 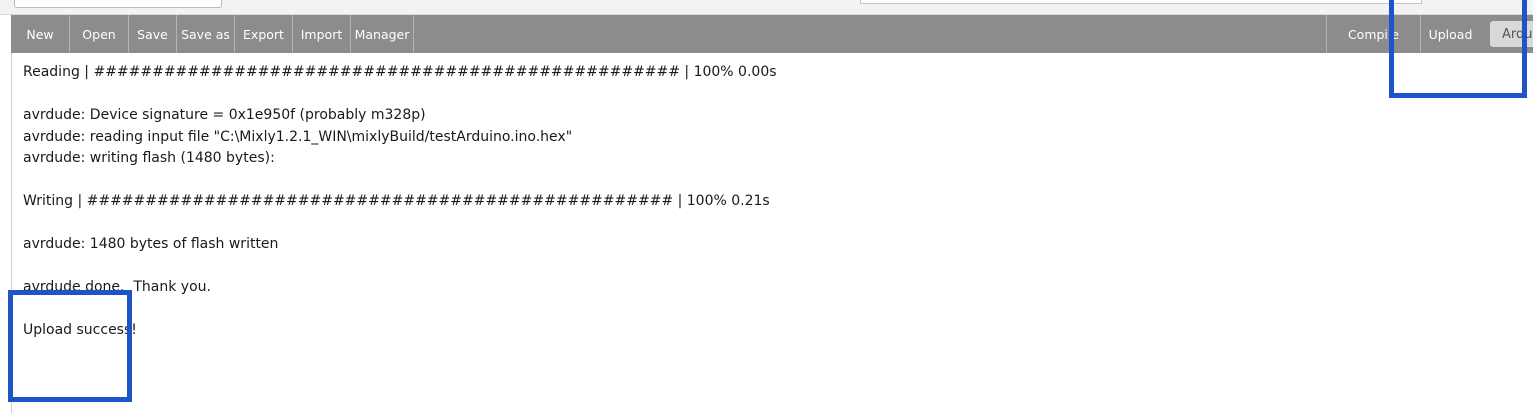 I want to click on address-field, so click(x=118, y=4).